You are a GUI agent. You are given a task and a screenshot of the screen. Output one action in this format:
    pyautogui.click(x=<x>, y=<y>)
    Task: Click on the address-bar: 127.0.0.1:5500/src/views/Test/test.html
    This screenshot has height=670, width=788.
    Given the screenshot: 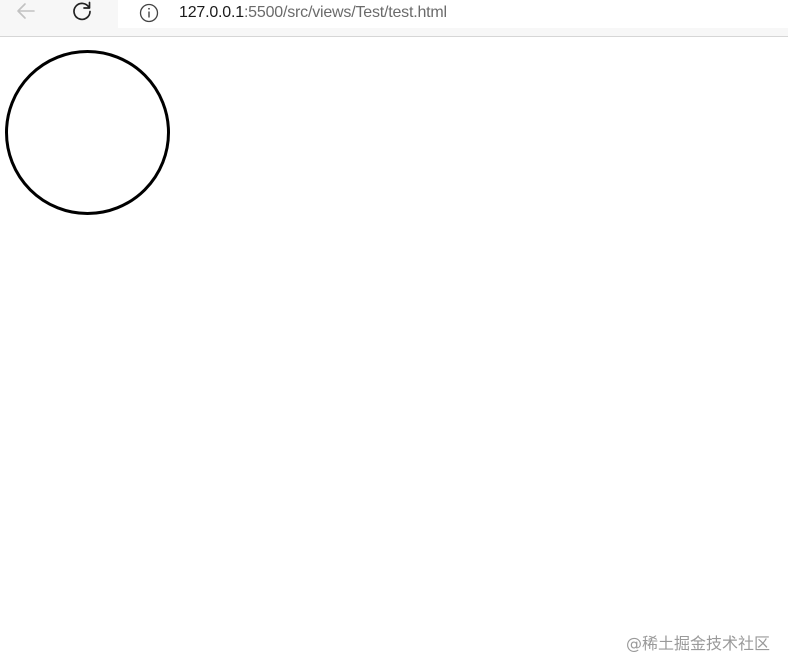 What is the action you would take?
    pyautogui.click(x=453, y=14)
    